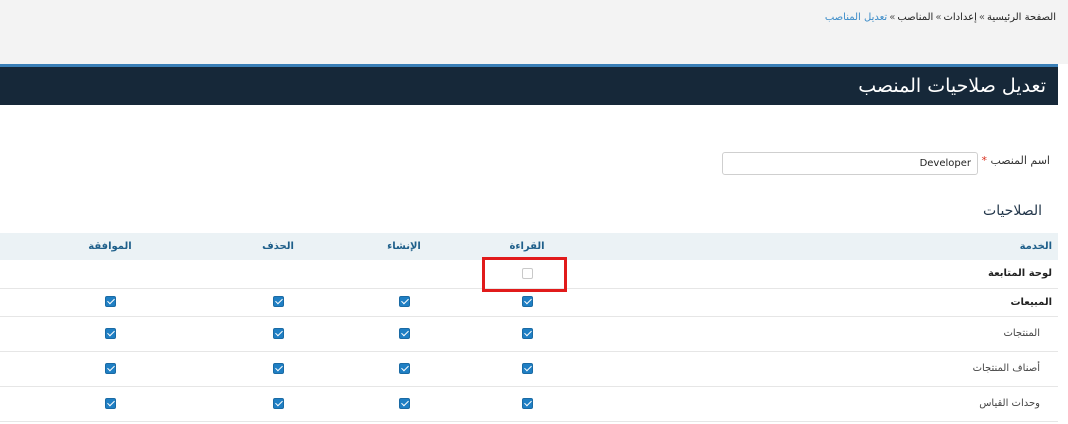 Image resolution: width=1068 pixels, height=424 pixels. I want to click on column-header-service: الخدمة, so click(820, 246).